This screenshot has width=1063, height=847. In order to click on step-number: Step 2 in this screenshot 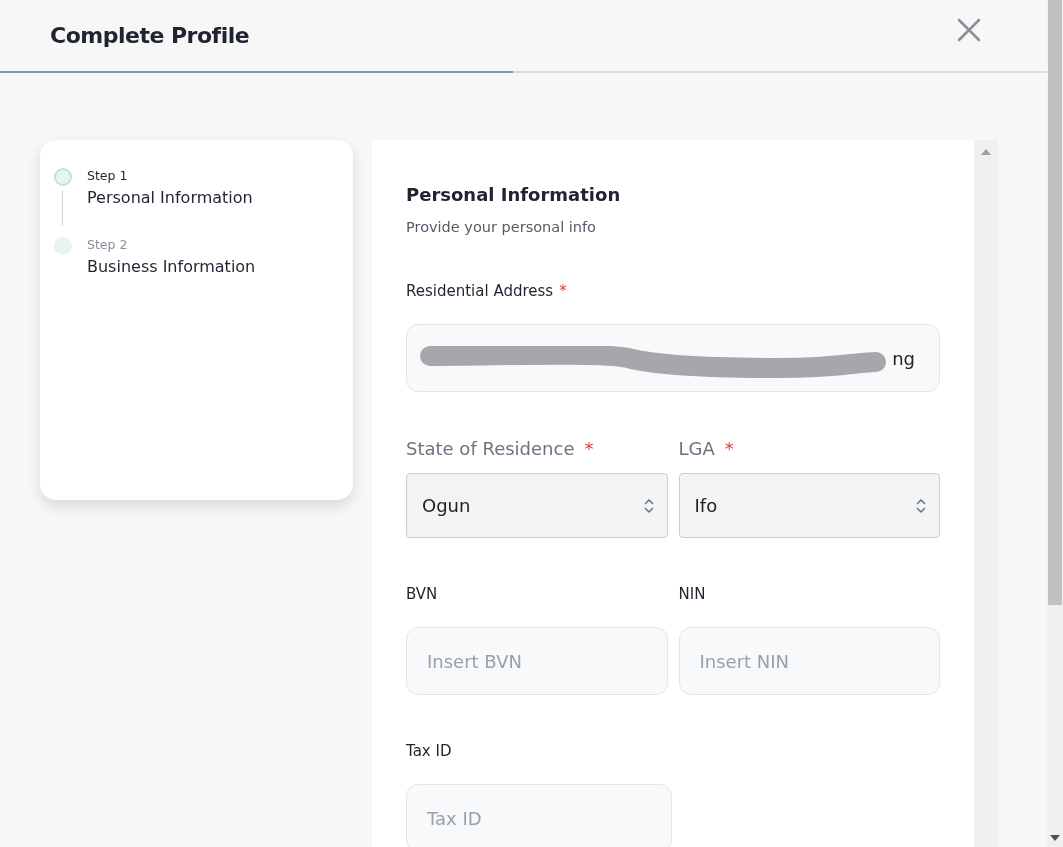, I will do `click(108, 244)`.